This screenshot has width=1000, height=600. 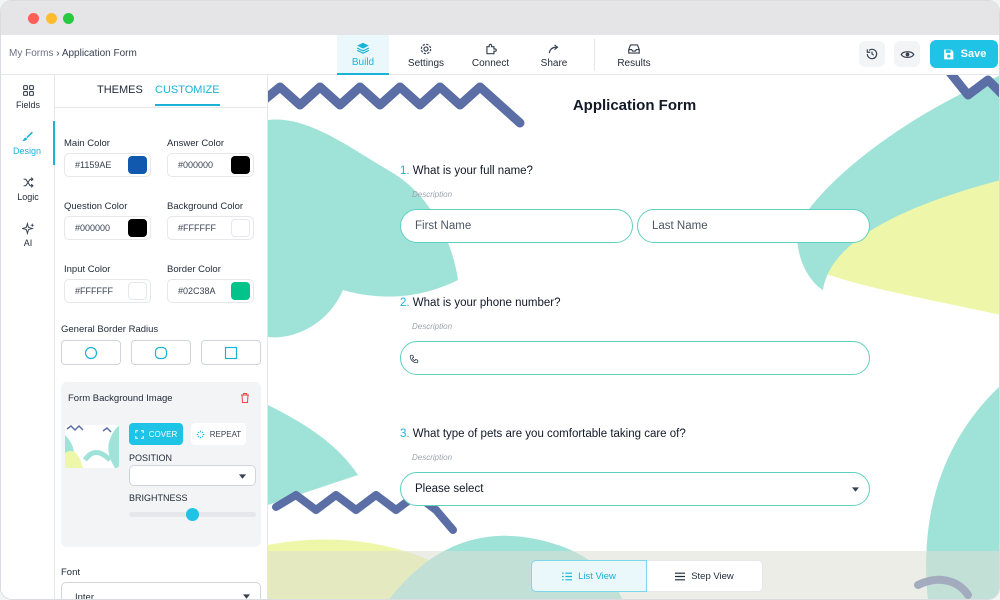 What do you see at coordinates (187, 95) in the screenshot?
I see `tab-customize: CUSTOMIZE` at bounding box center [187, 95].